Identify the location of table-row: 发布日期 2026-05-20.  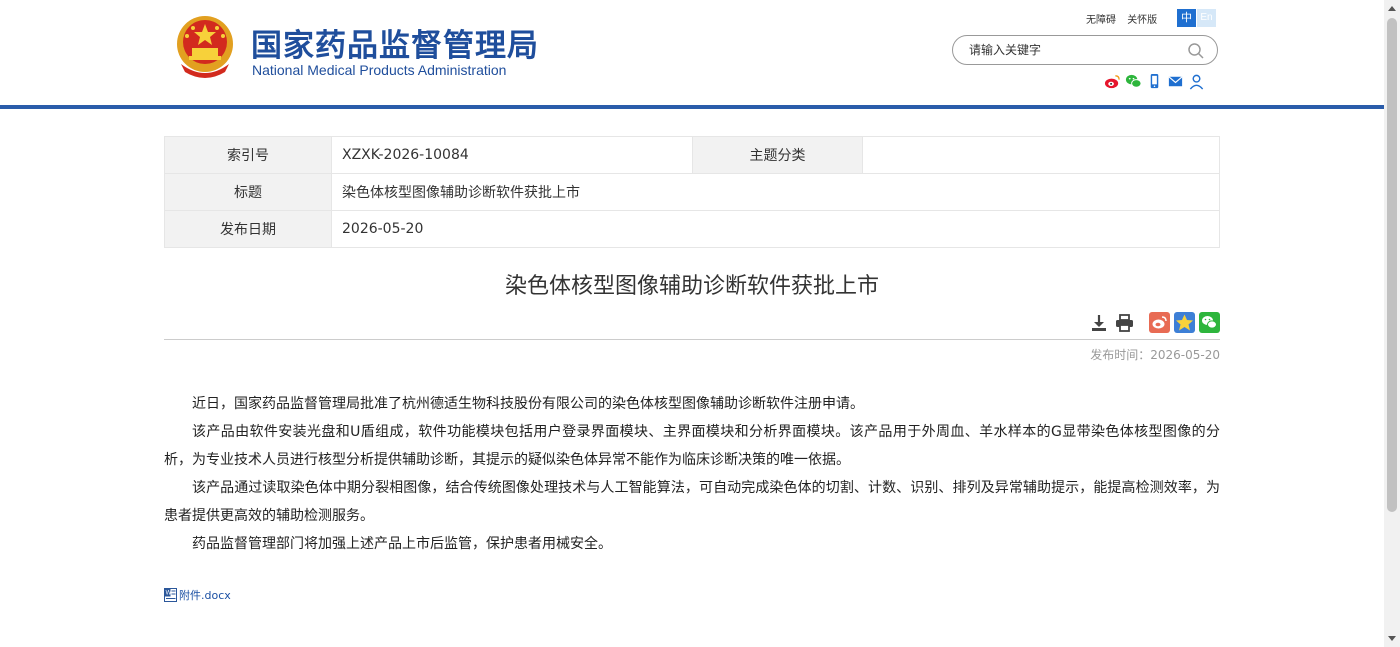
(692, 229).